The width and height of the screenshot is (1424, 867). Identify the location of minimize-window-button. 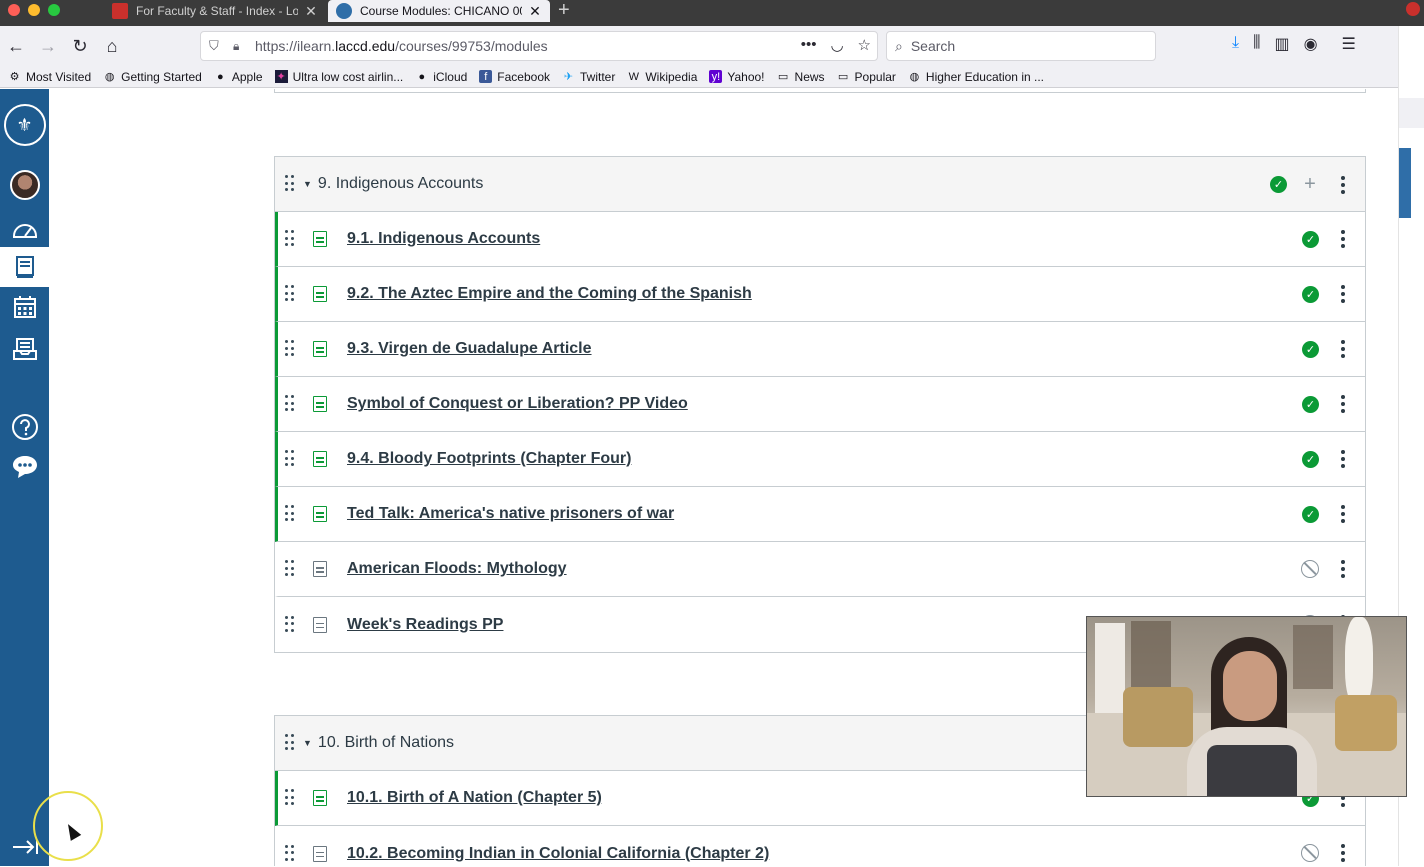
(34, 10).